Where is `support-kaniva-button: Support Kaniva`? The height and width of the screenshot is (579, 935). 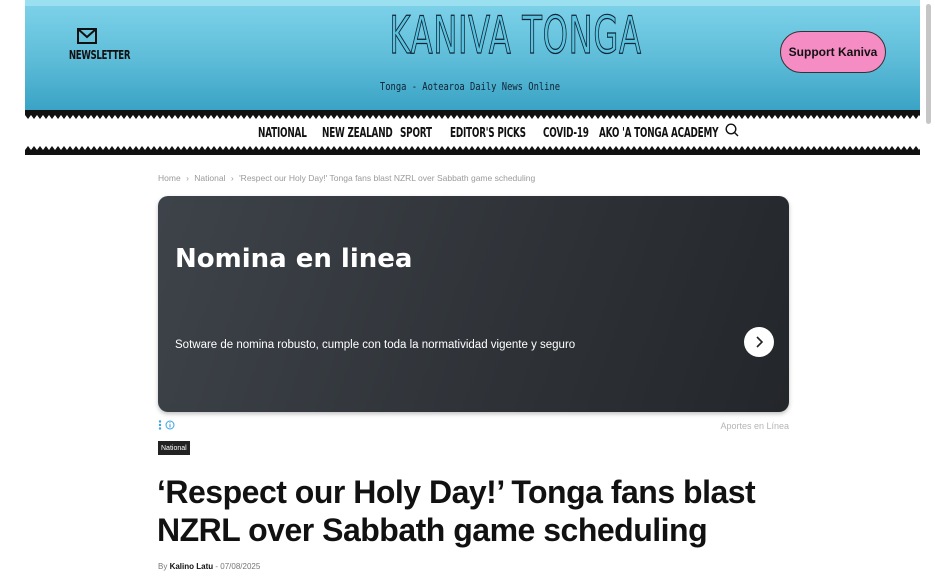
support-kaniva-button: Support Kaniva is located at coordinates (833, 52).